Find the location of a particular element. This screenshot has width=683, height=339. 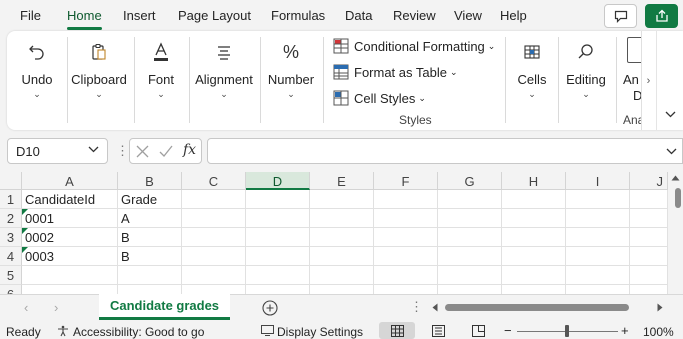

cell-a1: CandidateId is located at coordinates (70, 199).